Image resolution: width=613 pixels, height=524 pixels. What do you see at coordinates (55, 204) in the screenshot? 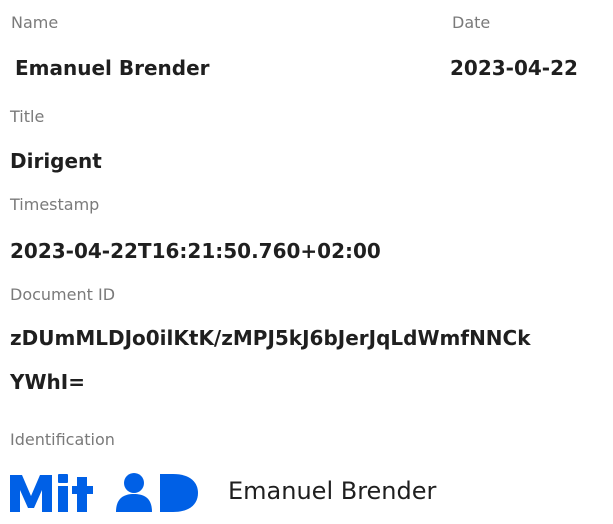
I see `timestamp-label: Timestamp` at bounding box center [55, 204].